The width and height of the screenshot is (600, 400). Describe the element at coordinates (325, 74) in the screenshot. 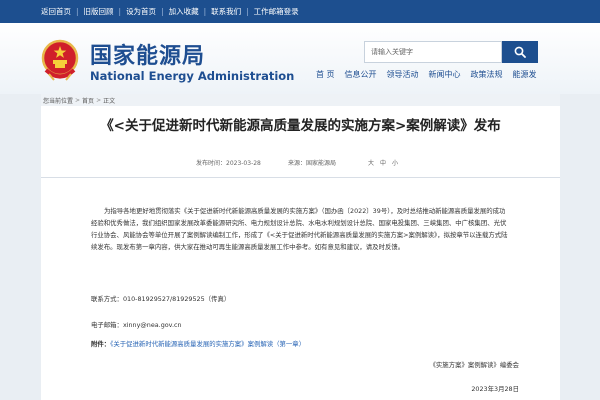

I see `nav-home: 首 页` at that location.